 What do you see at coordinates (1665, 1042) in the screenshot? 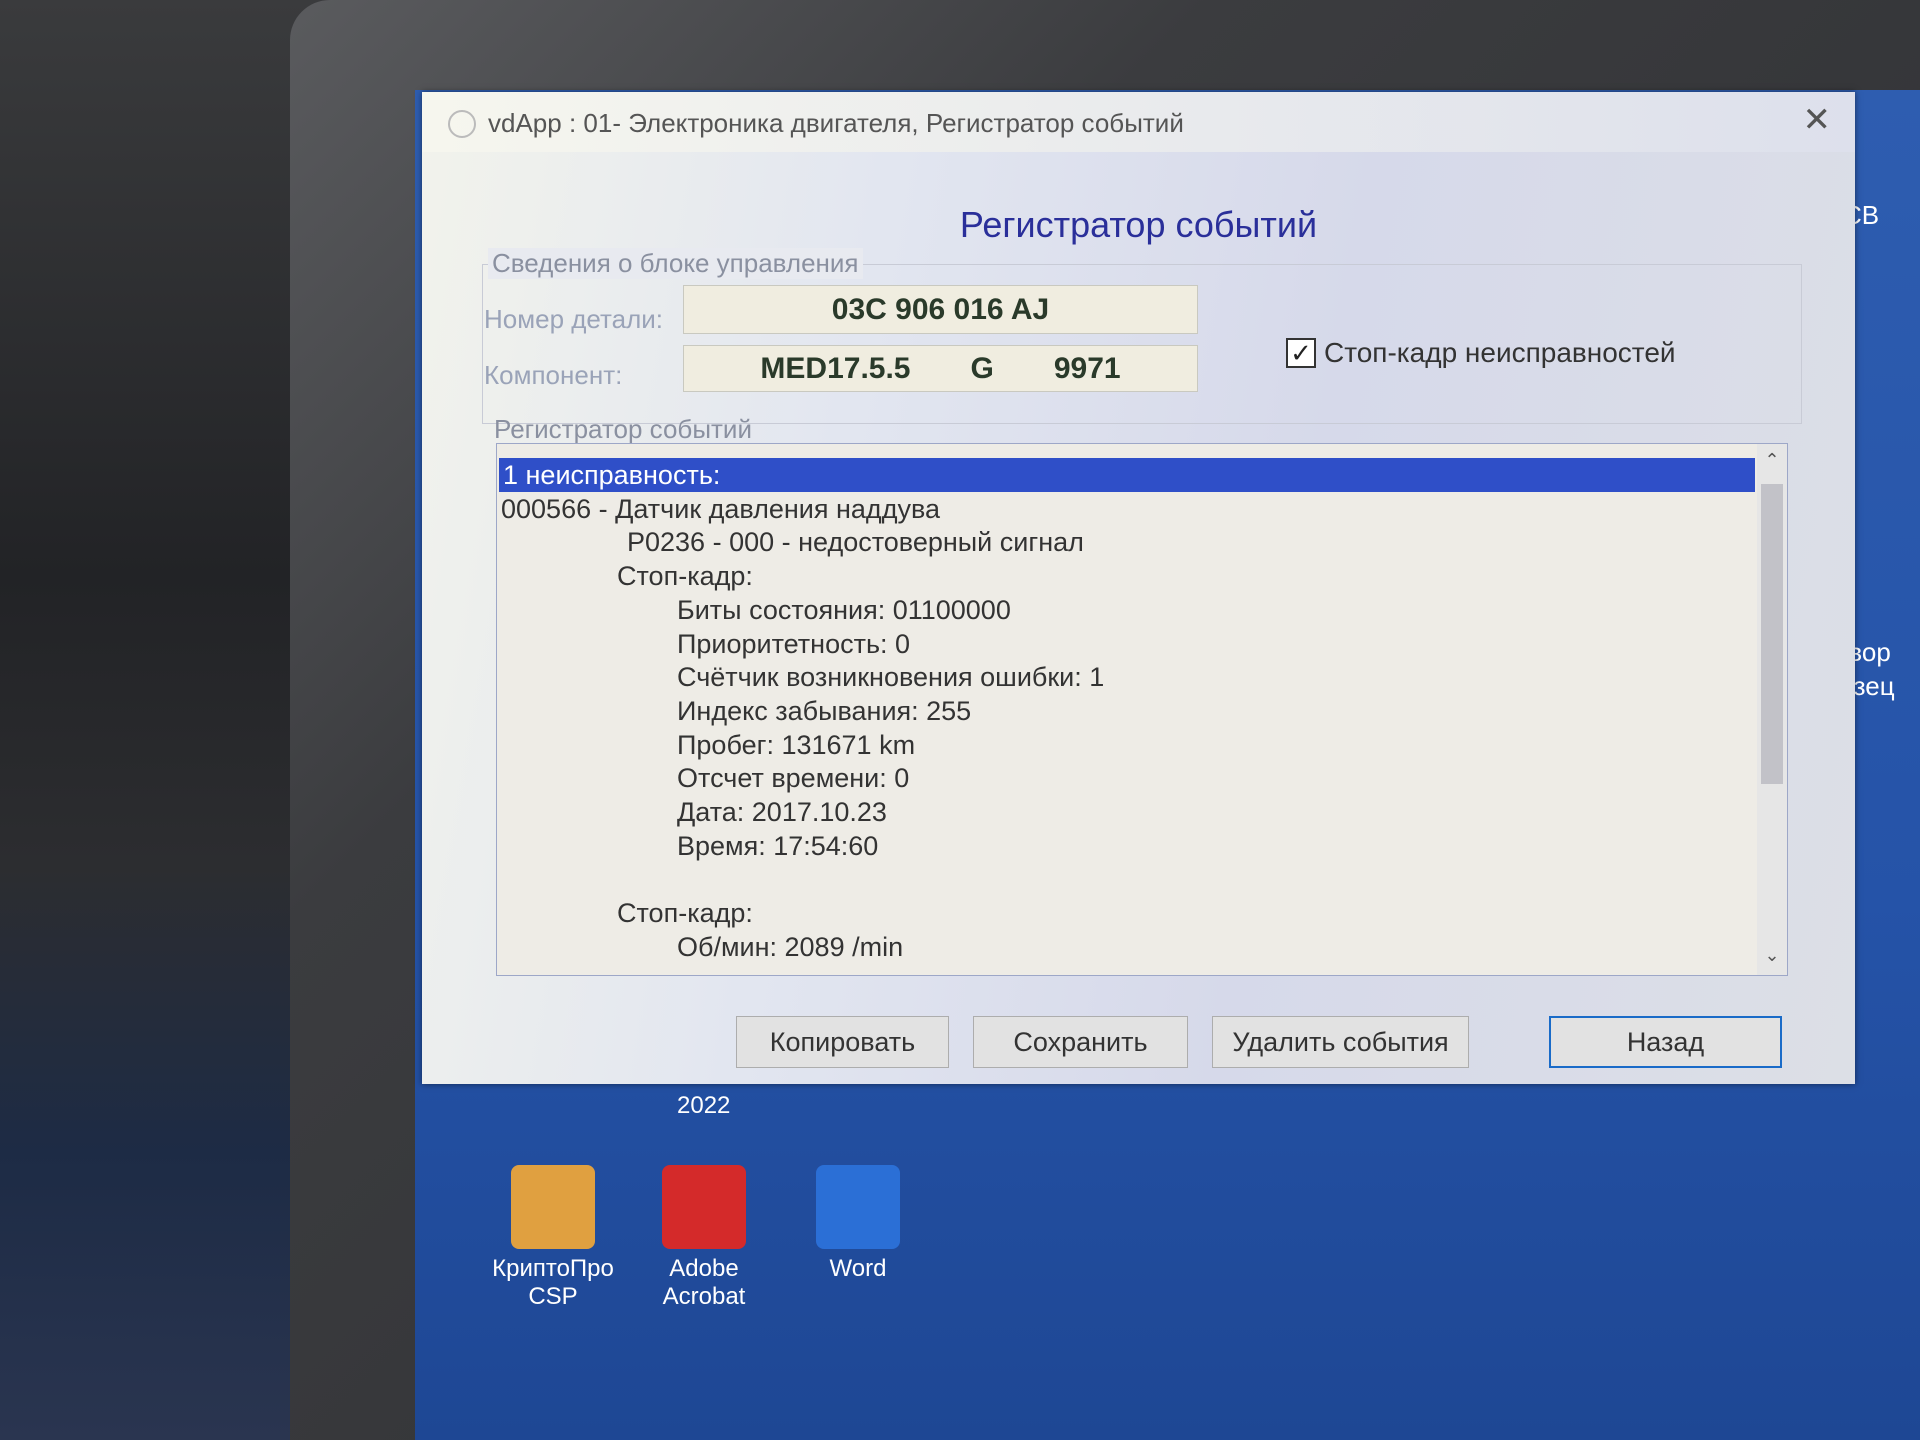
I see `back-button: Назад` at bounding box center [1665, 1042].